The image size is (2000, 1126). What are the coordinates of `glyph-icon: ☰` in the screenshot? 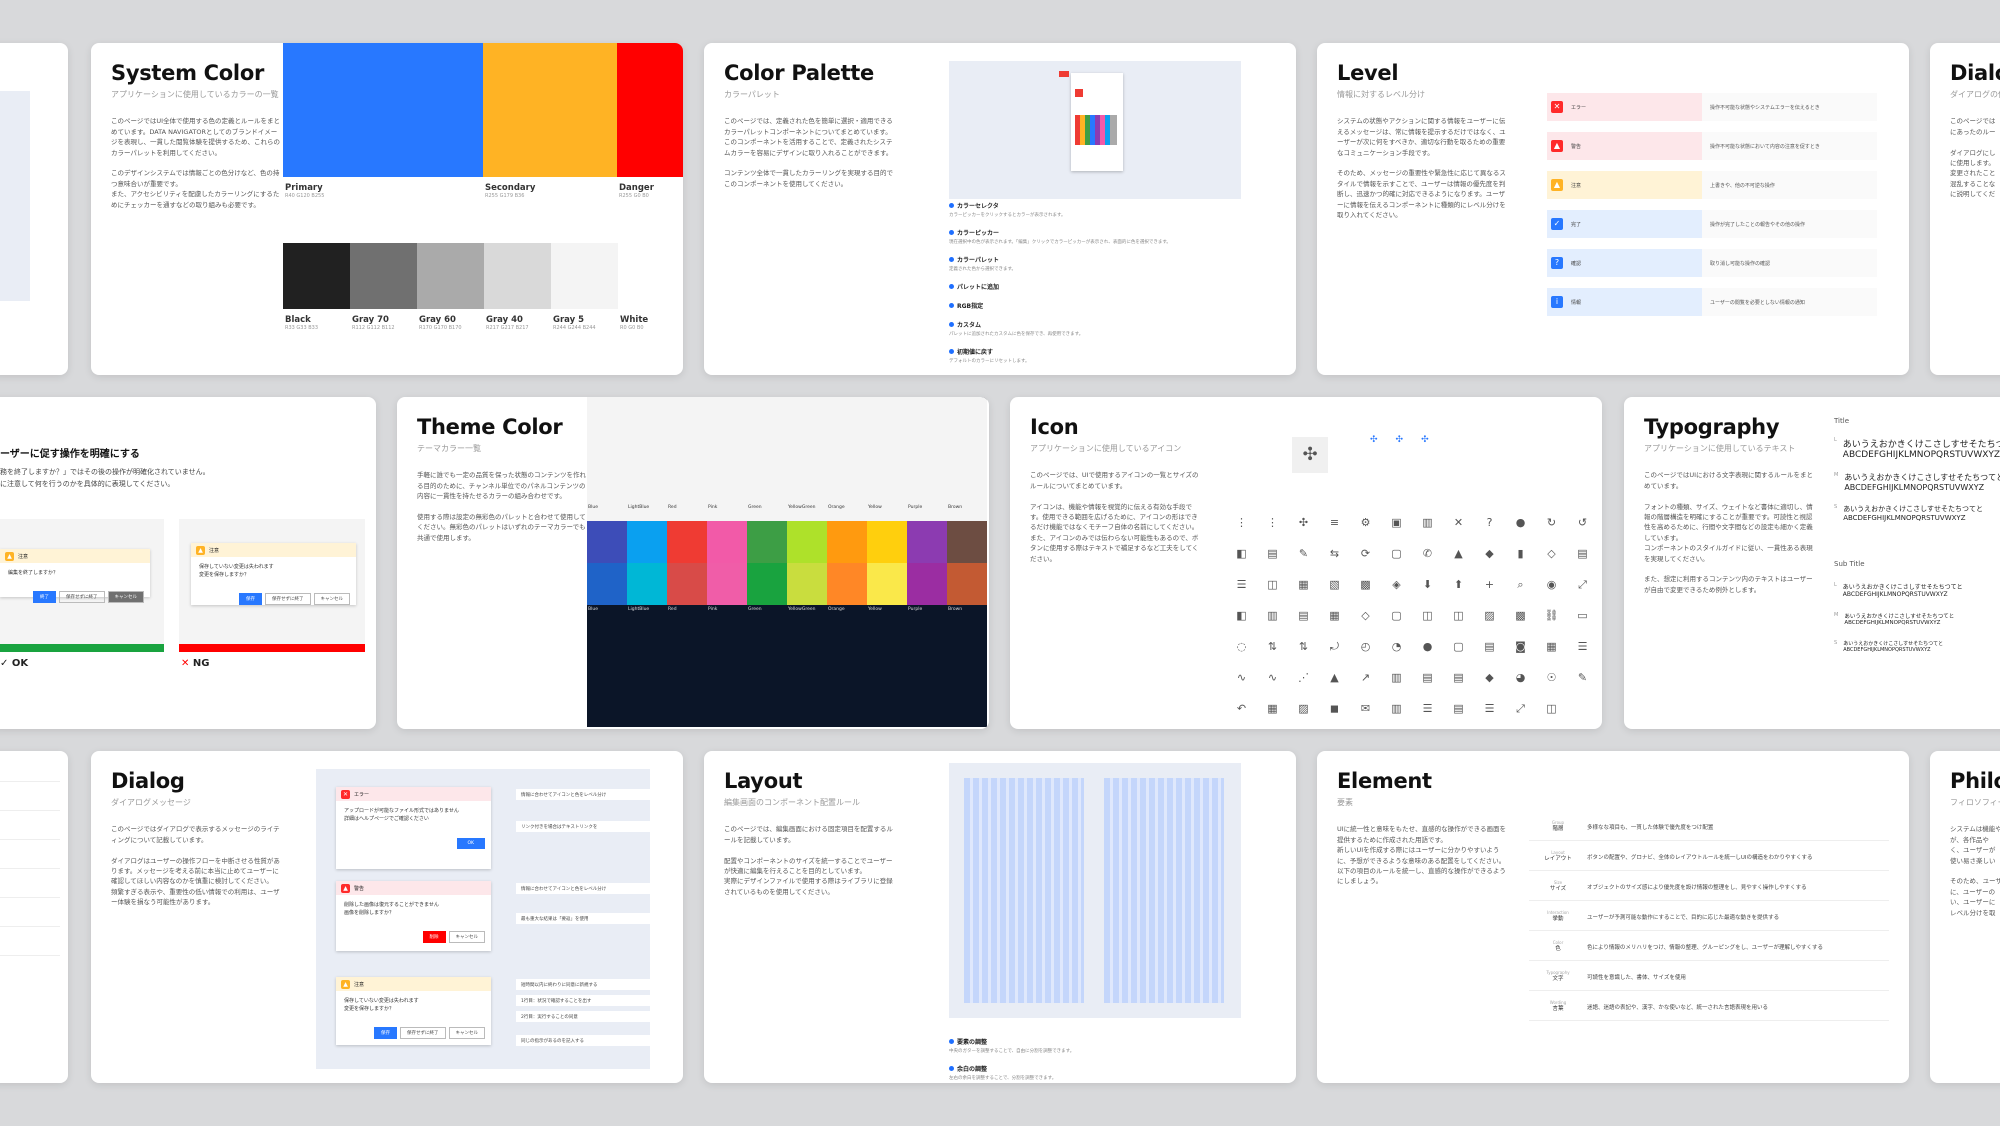 It's located at (1582, 646).